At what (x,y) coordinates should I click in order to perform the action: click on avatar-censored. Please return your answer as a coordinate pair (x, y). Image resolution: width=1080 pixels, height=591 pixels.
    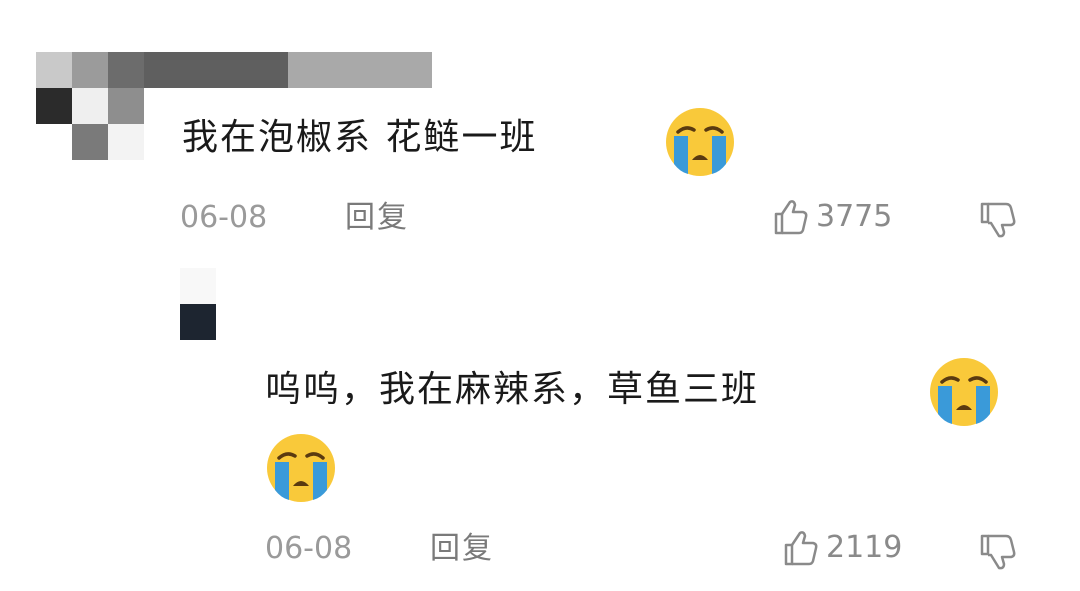
    Looking at the image, I should click on (90, 106).